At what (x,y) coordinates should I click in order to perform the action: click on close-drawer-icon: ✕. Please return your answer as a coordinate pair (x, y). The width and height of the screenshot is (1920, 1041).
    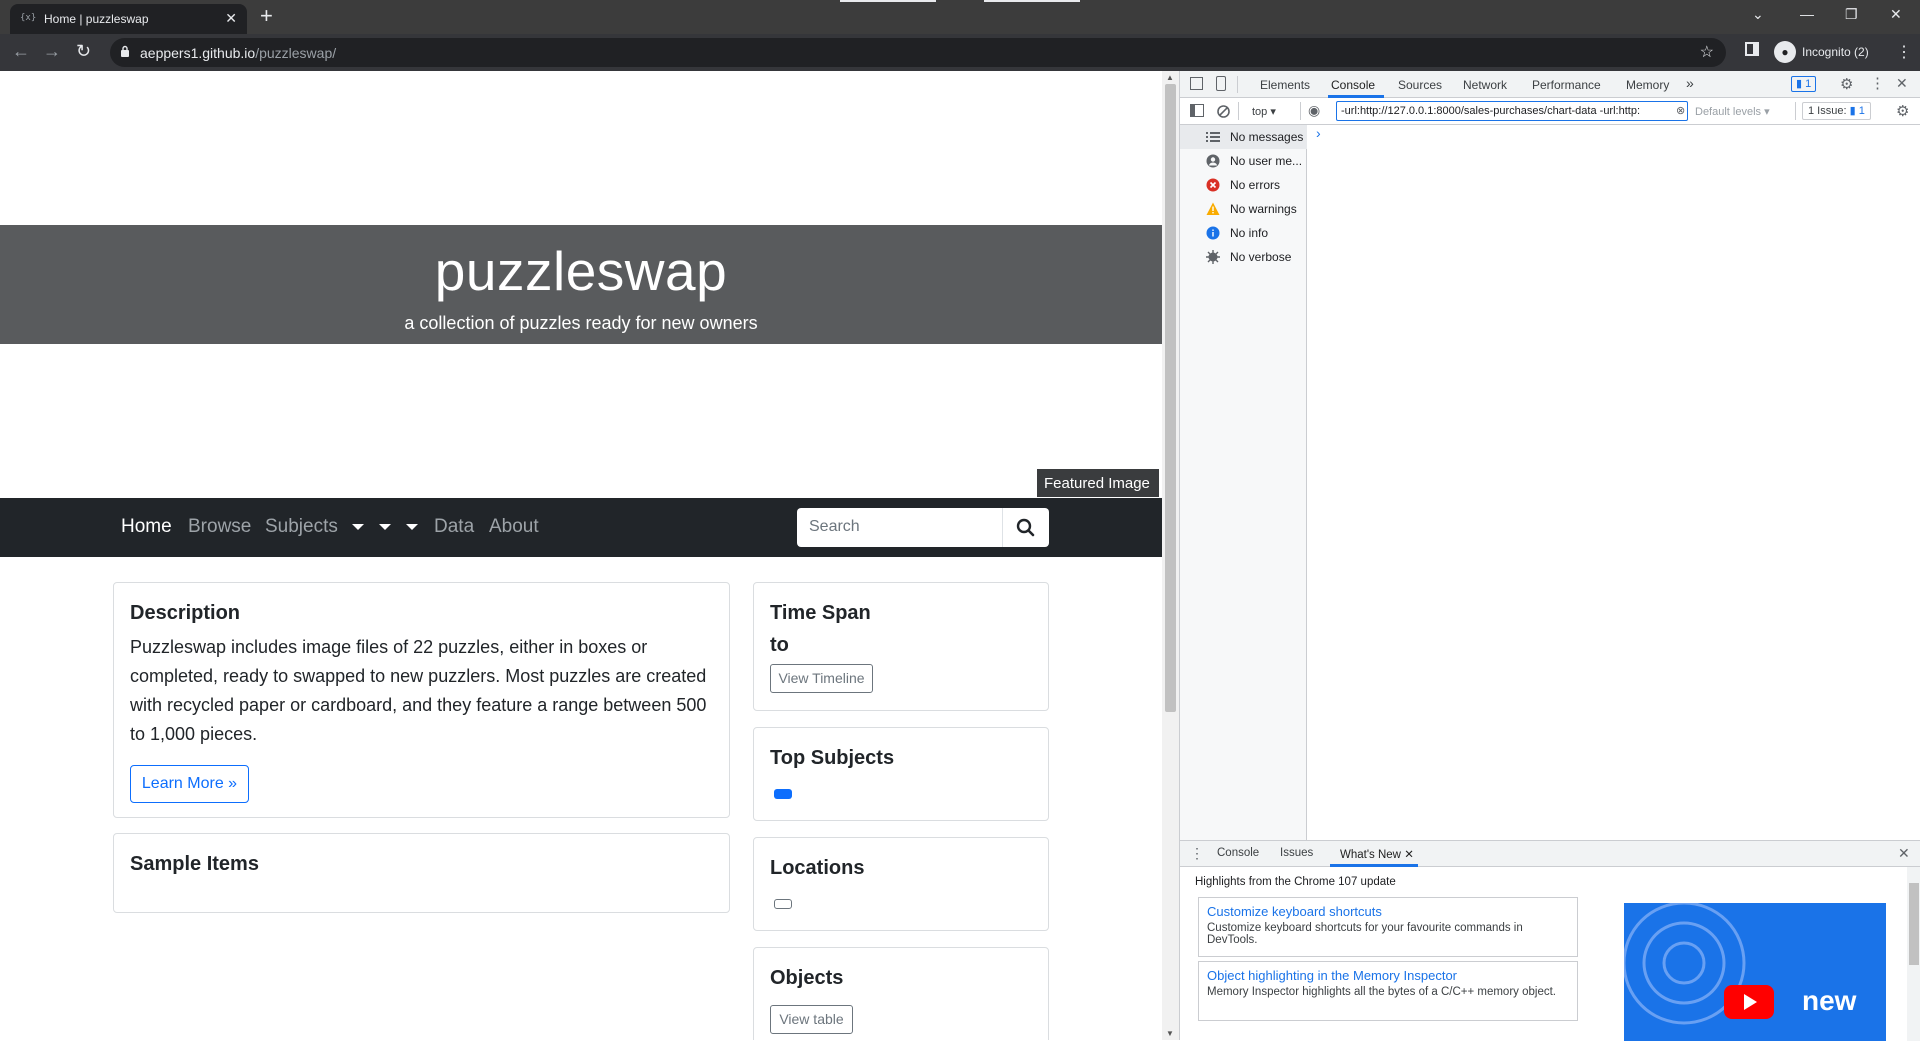
    Looking at the image, I should click on (1904, 853).